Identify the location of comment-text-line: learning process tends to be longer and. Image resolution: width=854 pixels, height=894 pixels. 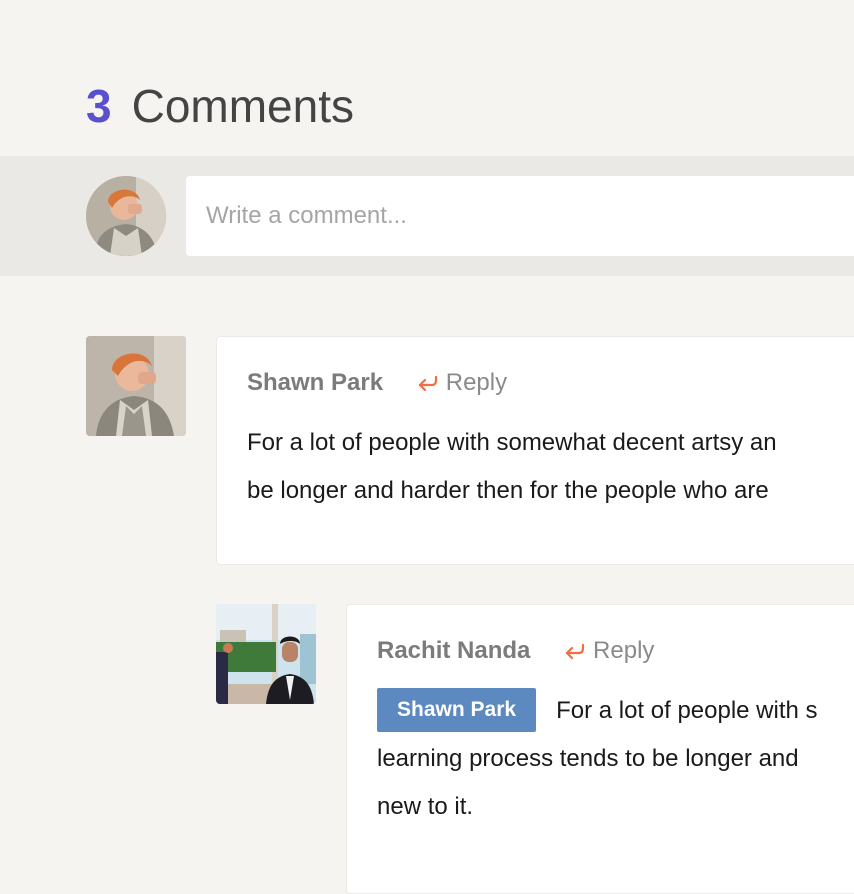
(588, 758).